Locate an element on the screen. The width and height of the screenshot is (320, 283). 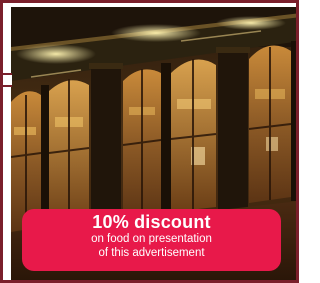
promo-line-1: on food on presentation is located at coordinates (151, 239).